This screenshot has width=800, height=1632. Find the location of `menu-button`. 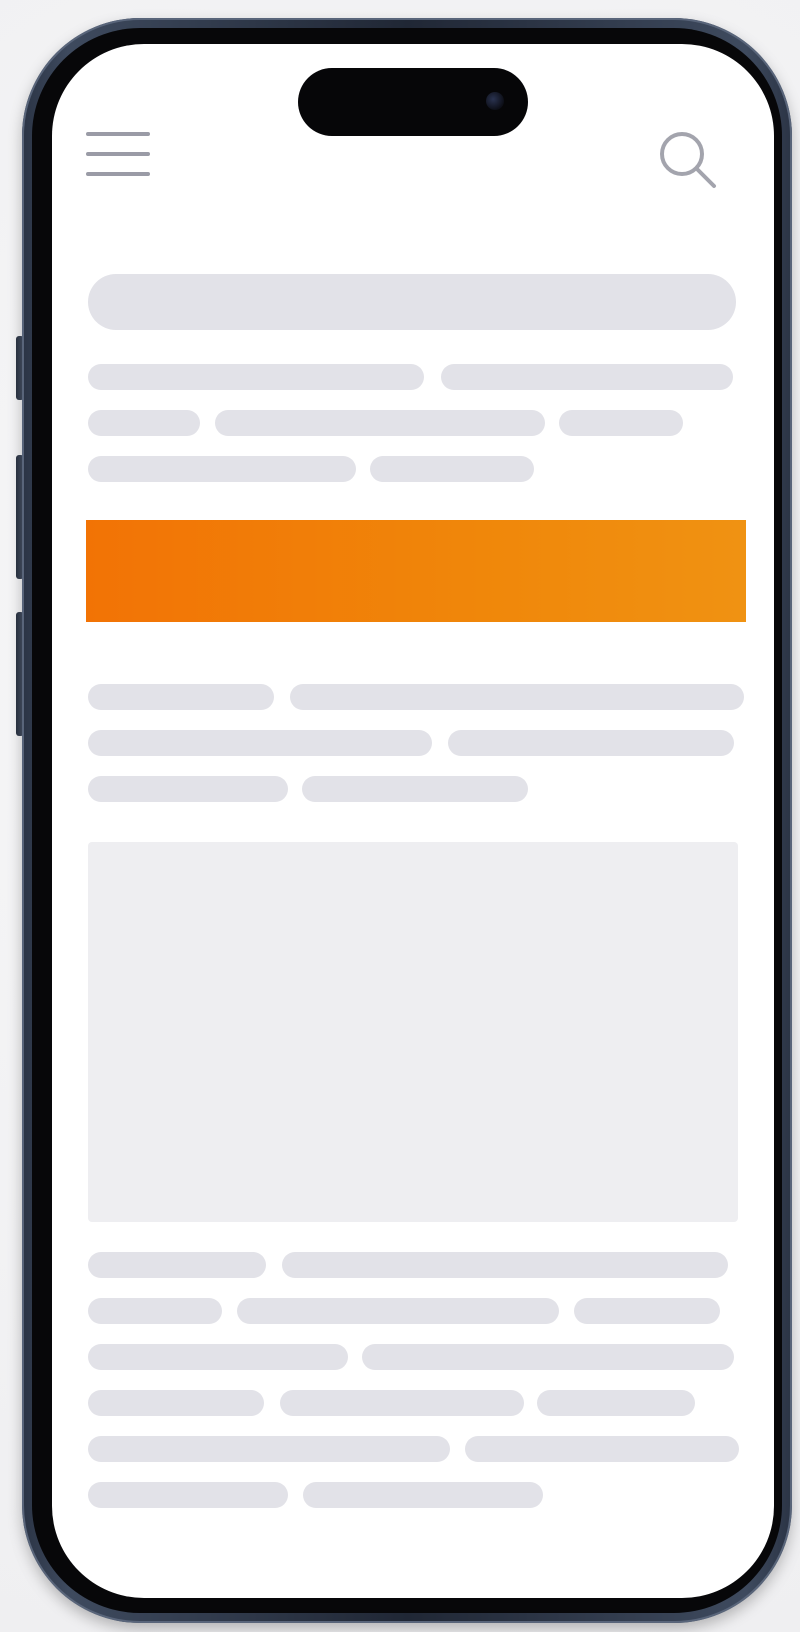

menu-button is located at coordinates (119, 157).